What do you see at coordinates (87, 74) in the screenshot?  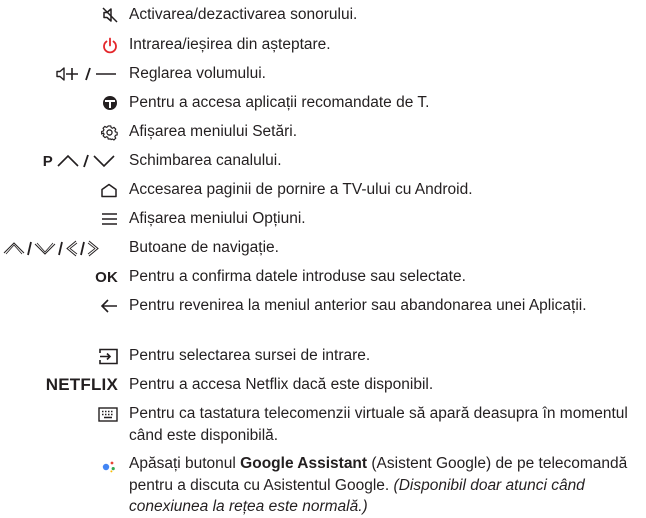 I see `volume-plus-minus-icon` at bounding box center [87, 74].